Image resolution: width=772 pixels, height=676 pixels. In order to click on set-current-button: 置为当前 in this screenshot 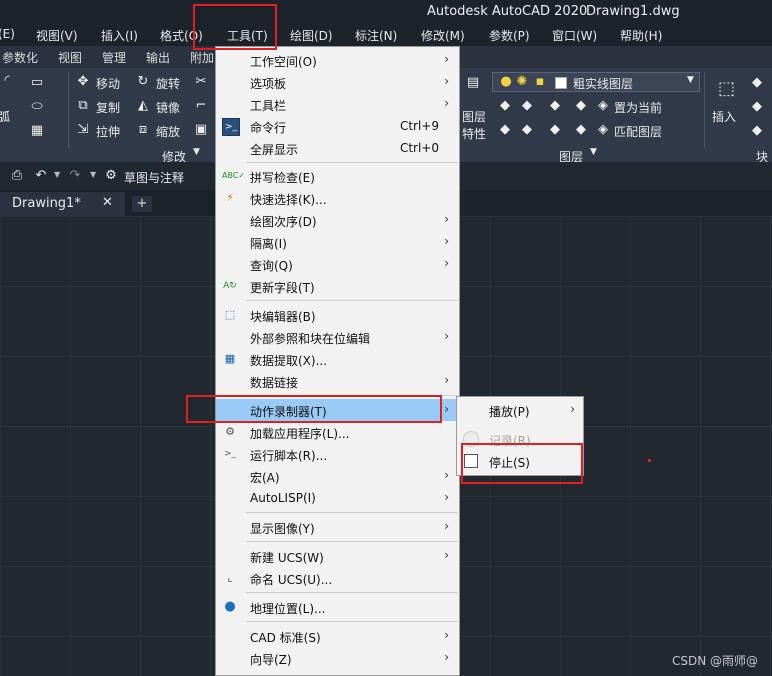, I will do `click(638, 107)`.